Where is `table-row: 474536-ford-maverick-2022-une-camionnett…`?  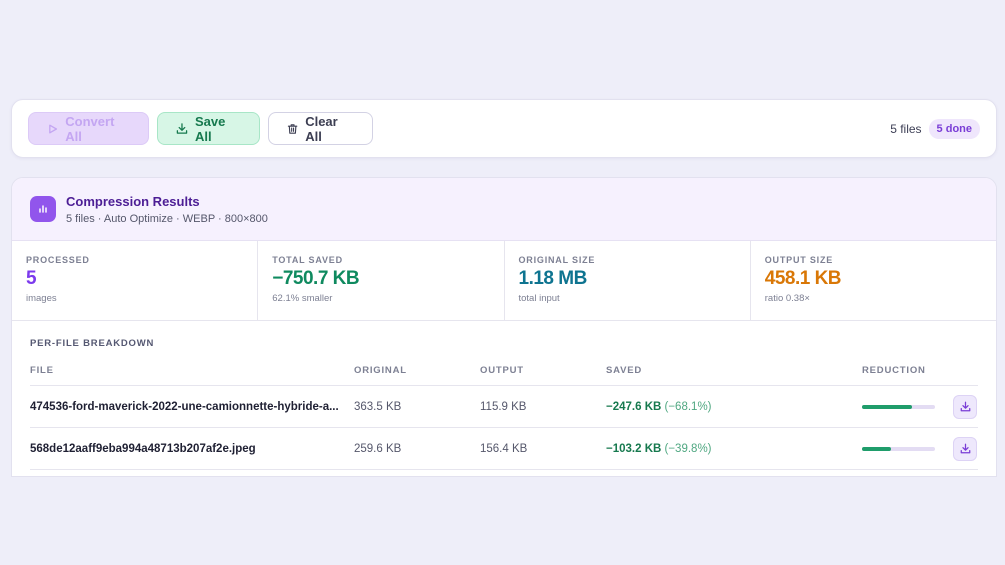 table-row: 474536-ford-maverick-2022-une-camionnett… is located at coordinates (504, 407).